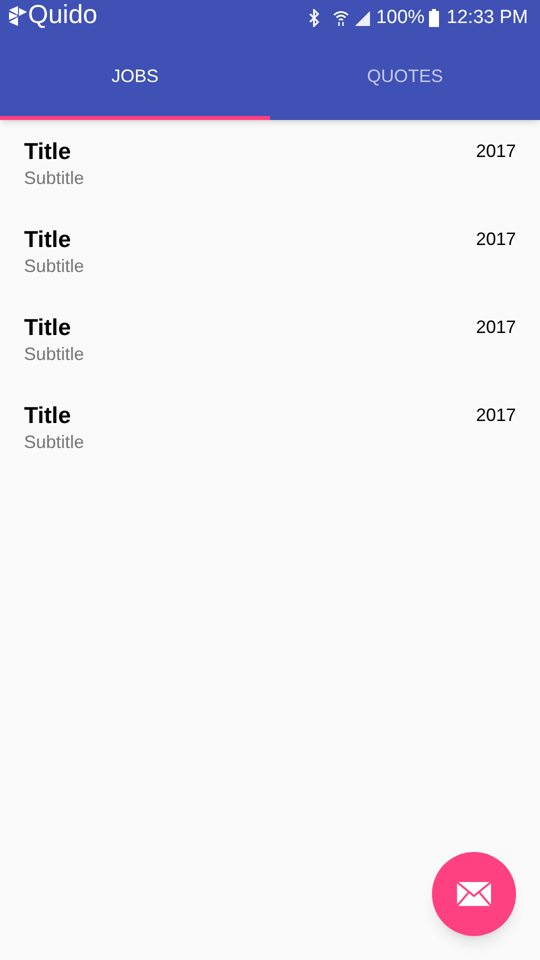 Image resolution: width=540 pixels, height=960 pixels. Describe the element at coordinates (433, 18) in the screenshot. I see `battery-icon` at that location.